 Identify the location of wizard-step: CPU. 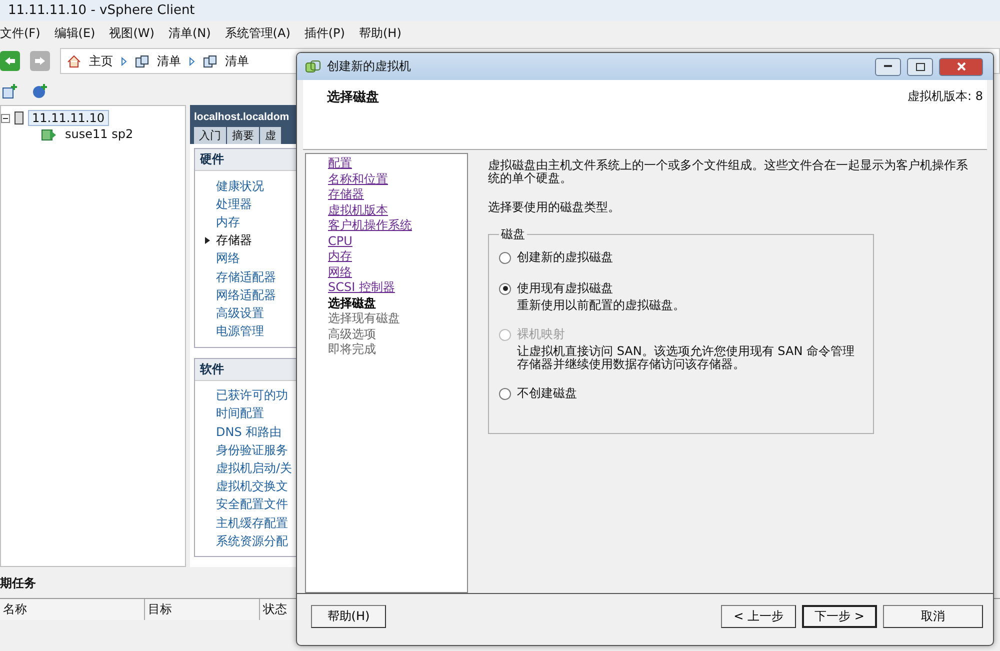
(397, 241).